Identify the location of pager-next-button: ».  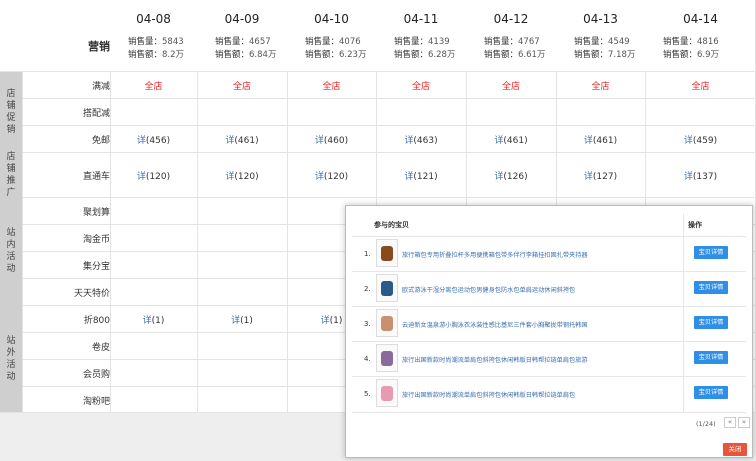
(744, 422).